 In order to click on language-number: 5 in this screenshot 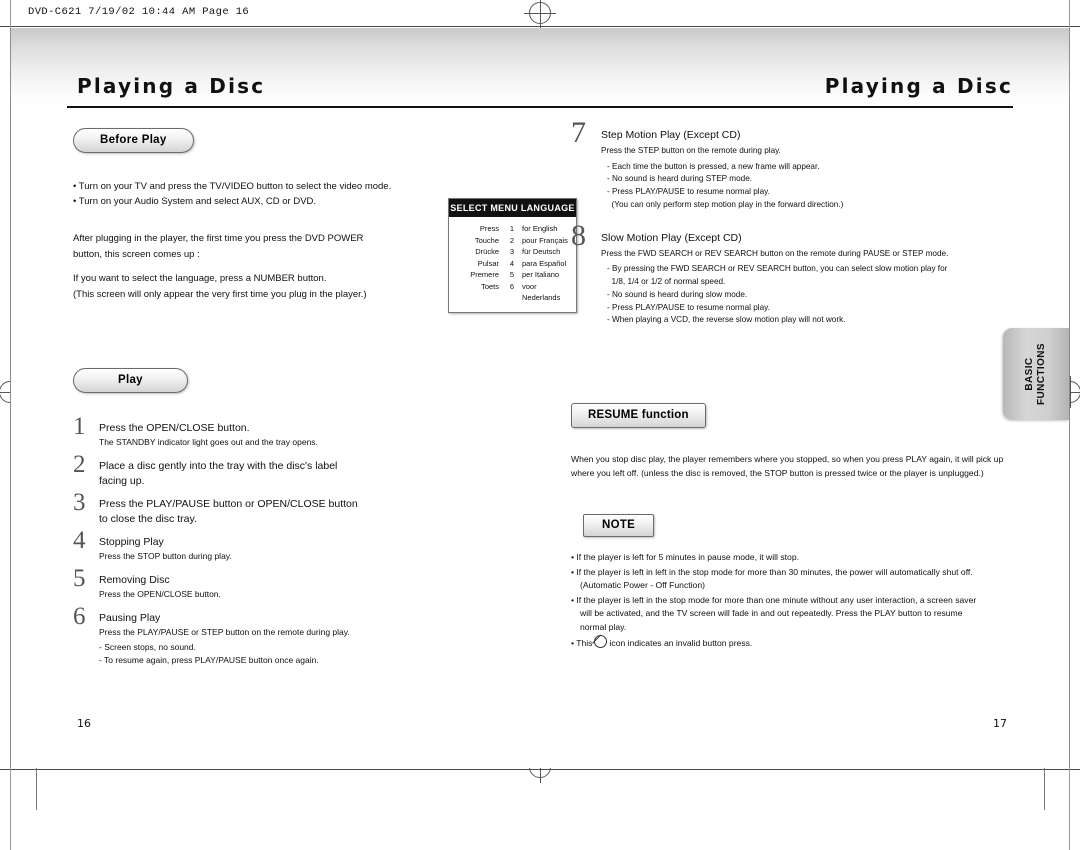, I will do `click(512, 274)`.